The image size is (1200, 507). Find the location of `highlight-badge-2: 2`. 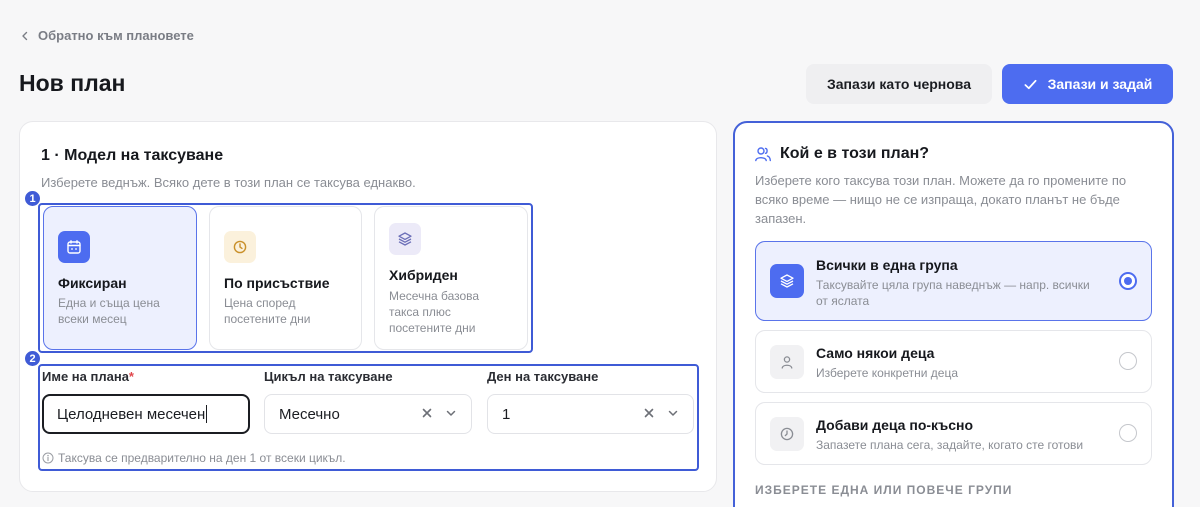

highlight-badge-2: 2 is located at coordinates (32, 358).